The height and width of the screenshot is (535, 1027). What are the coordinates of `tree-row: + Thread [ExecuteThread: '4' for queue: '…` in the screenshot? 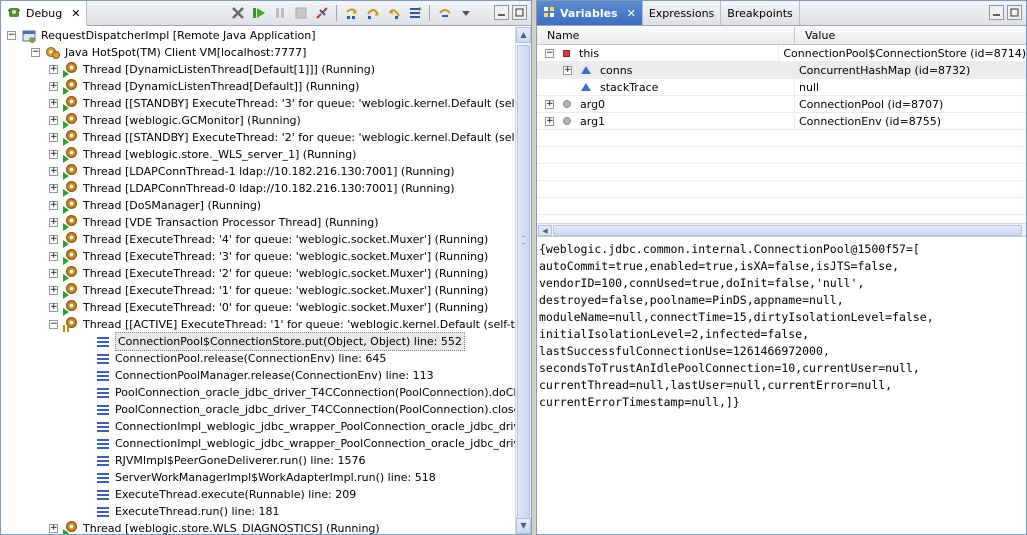 It's located at (258, 239).